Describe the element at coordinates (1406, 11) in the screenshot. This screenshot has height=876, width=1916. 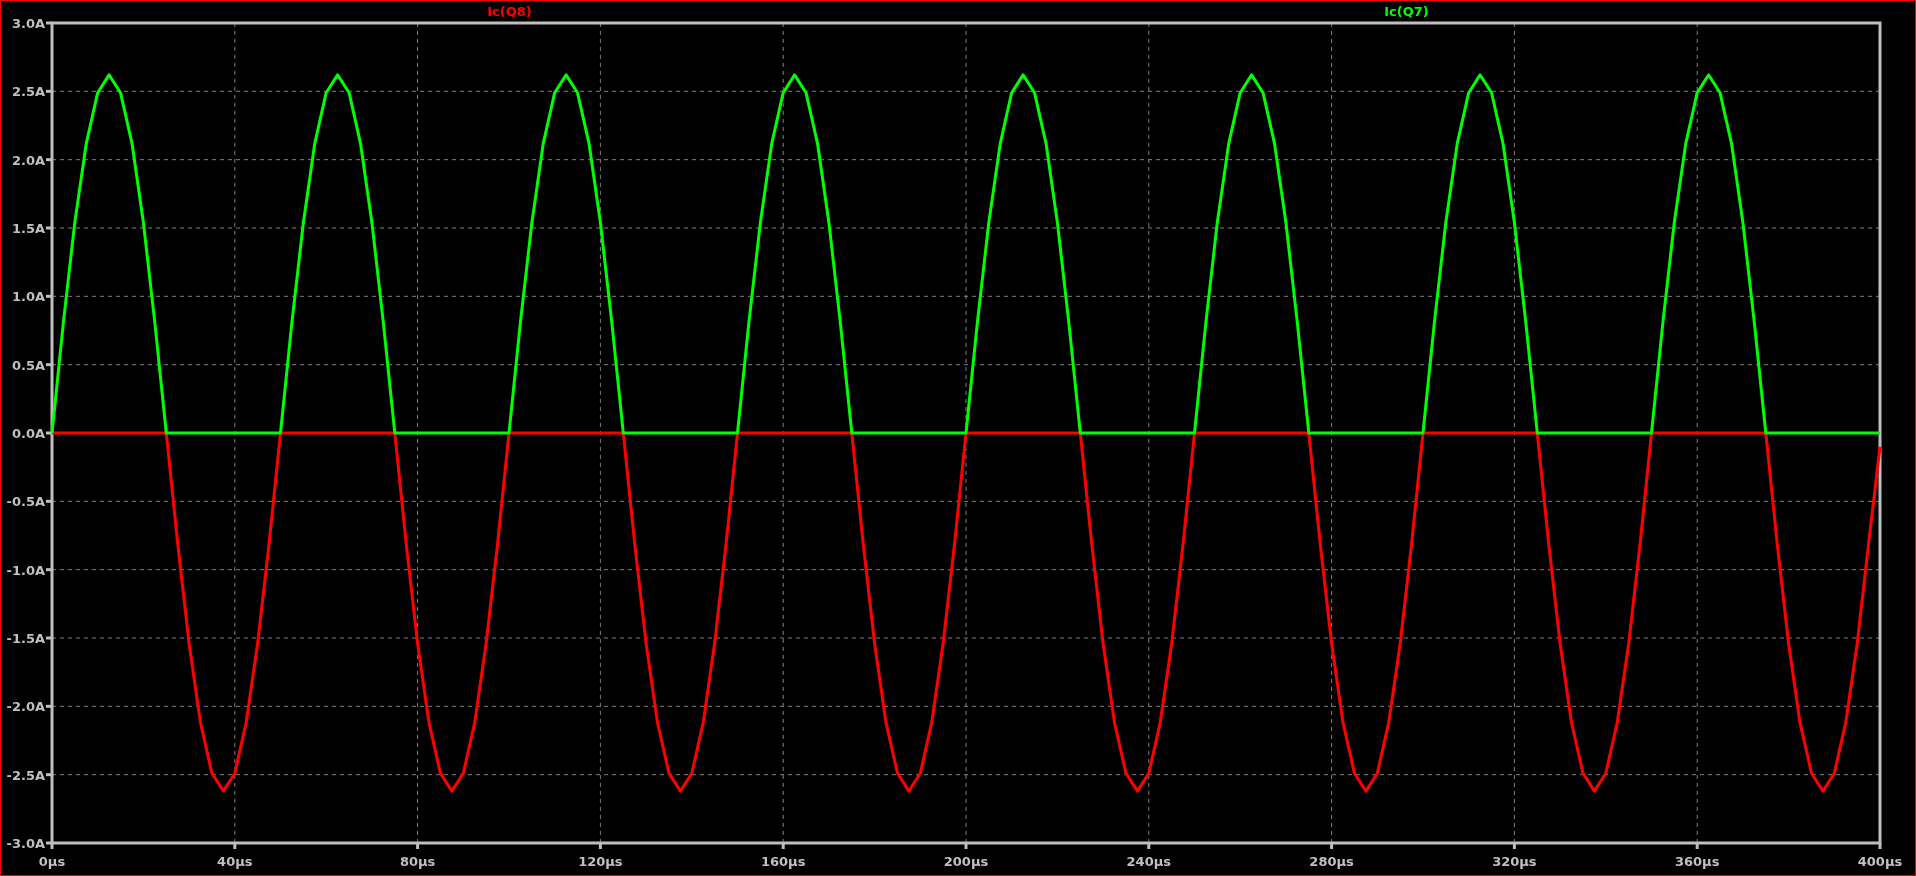
I see `trace-label: Ic(Q7)` at that location.